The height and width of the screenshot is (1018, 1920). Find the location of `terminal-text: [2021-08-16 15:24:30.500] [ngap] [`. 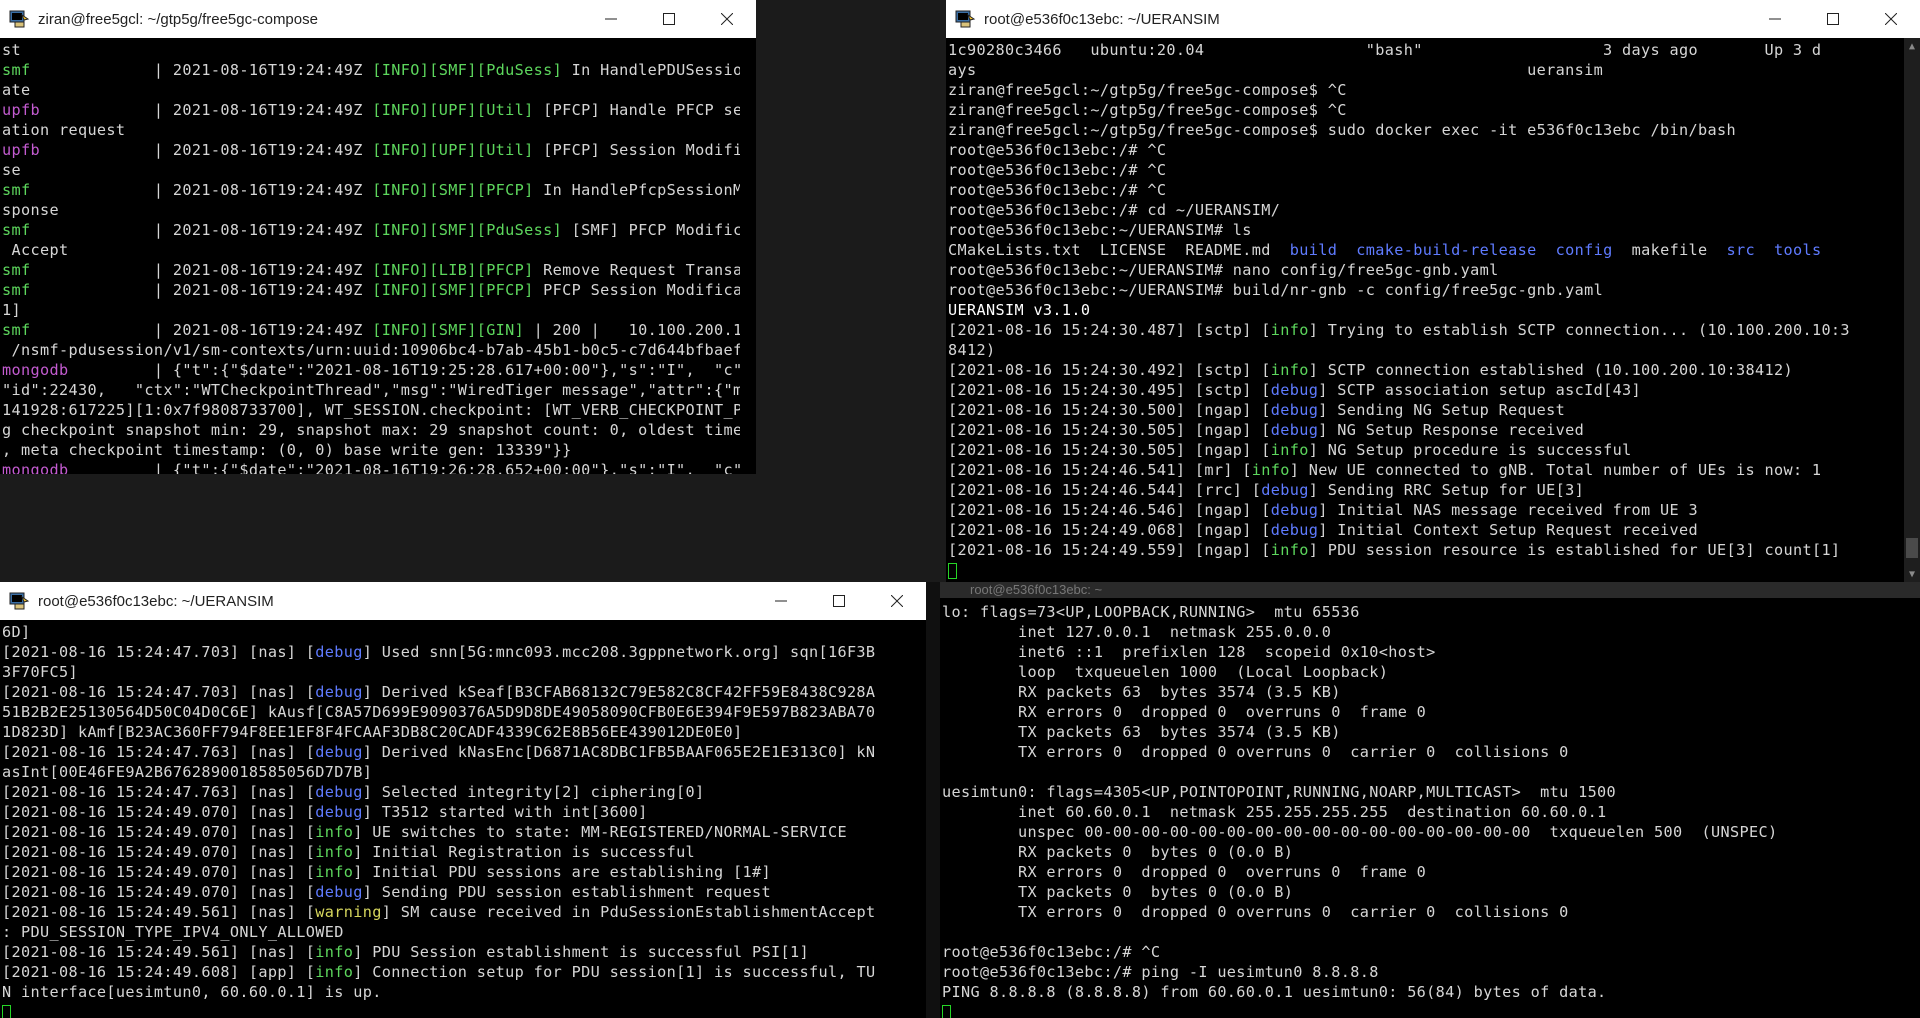

terminal-text: [2021-08-16 15:24:30.500] [ngap] [ is located at coordinates (1109, 410).